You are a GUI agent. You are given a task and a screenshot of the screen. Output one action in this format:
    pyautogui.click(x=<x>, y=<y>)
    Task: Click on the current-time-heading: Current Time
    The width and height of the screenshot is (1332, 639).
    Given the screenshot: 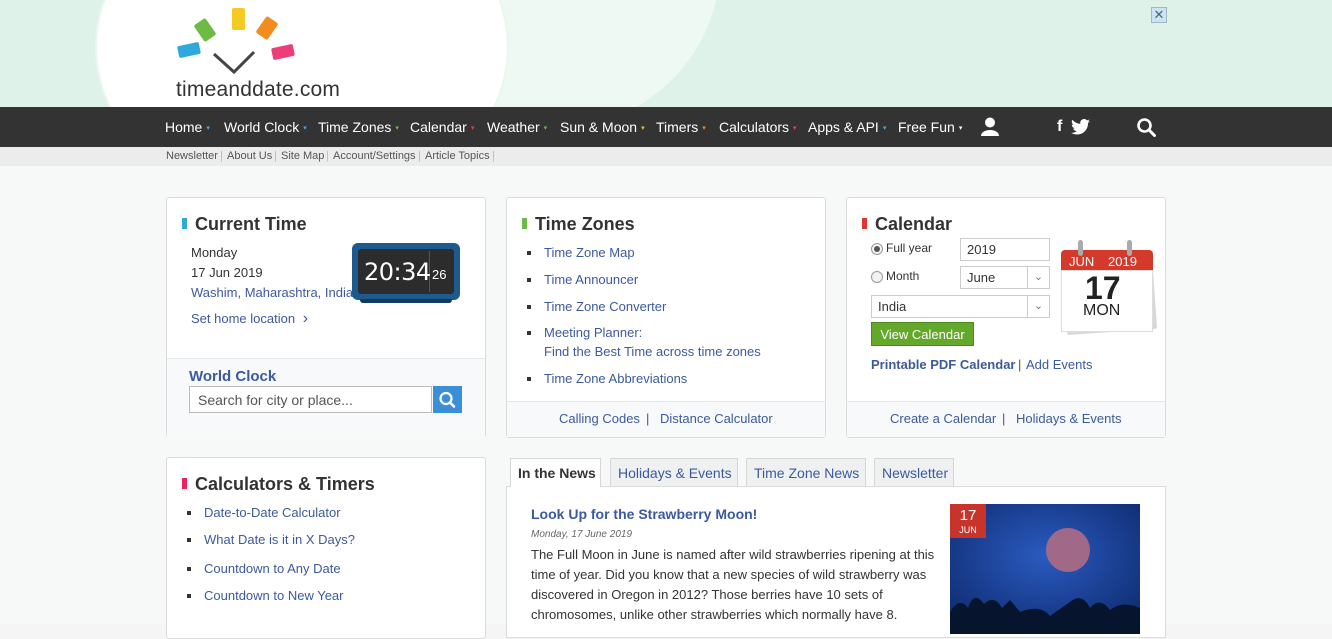 What is the action you would take?
    pyautogui.click(x=244, y=224)
    